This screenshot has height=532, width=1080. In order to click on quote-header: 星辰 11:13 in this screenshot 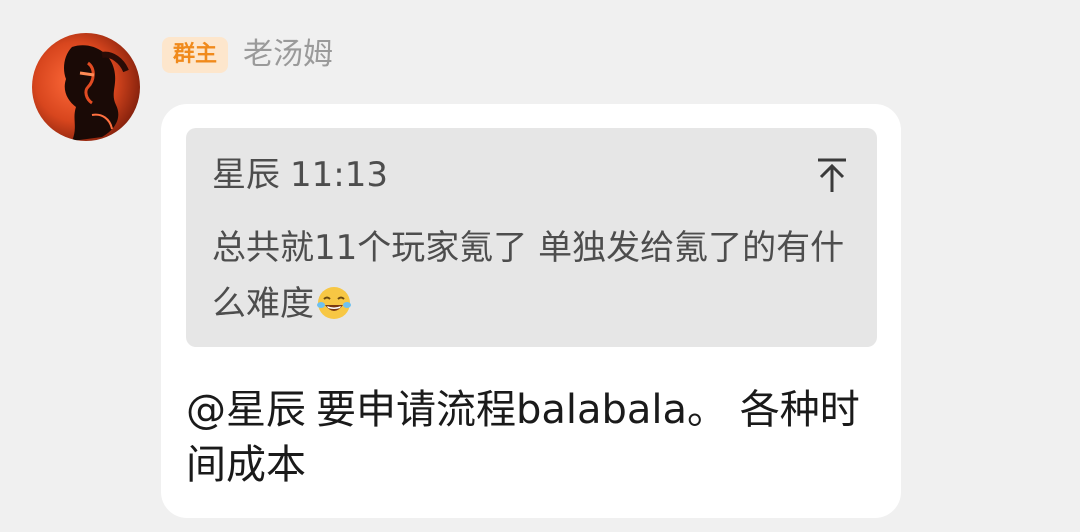, I will do `click(300, 175)`.